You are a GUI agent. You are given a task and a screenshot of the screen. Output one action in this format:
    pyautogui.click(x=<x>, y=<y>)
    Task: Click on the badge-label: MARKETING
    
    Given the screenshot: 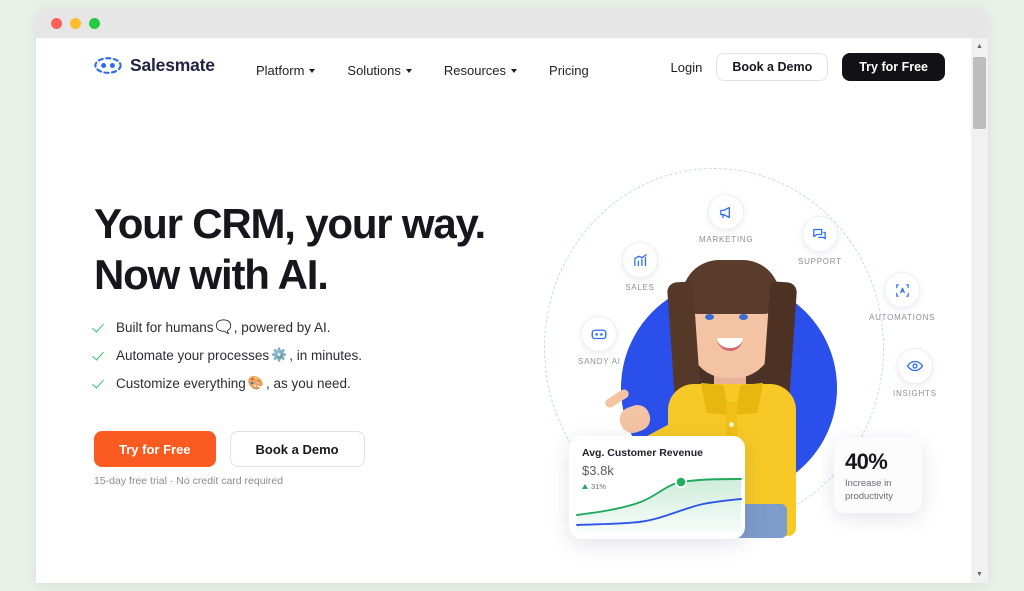 What is the action you would take?
    pyautogui.click(x=726, y=239)
    